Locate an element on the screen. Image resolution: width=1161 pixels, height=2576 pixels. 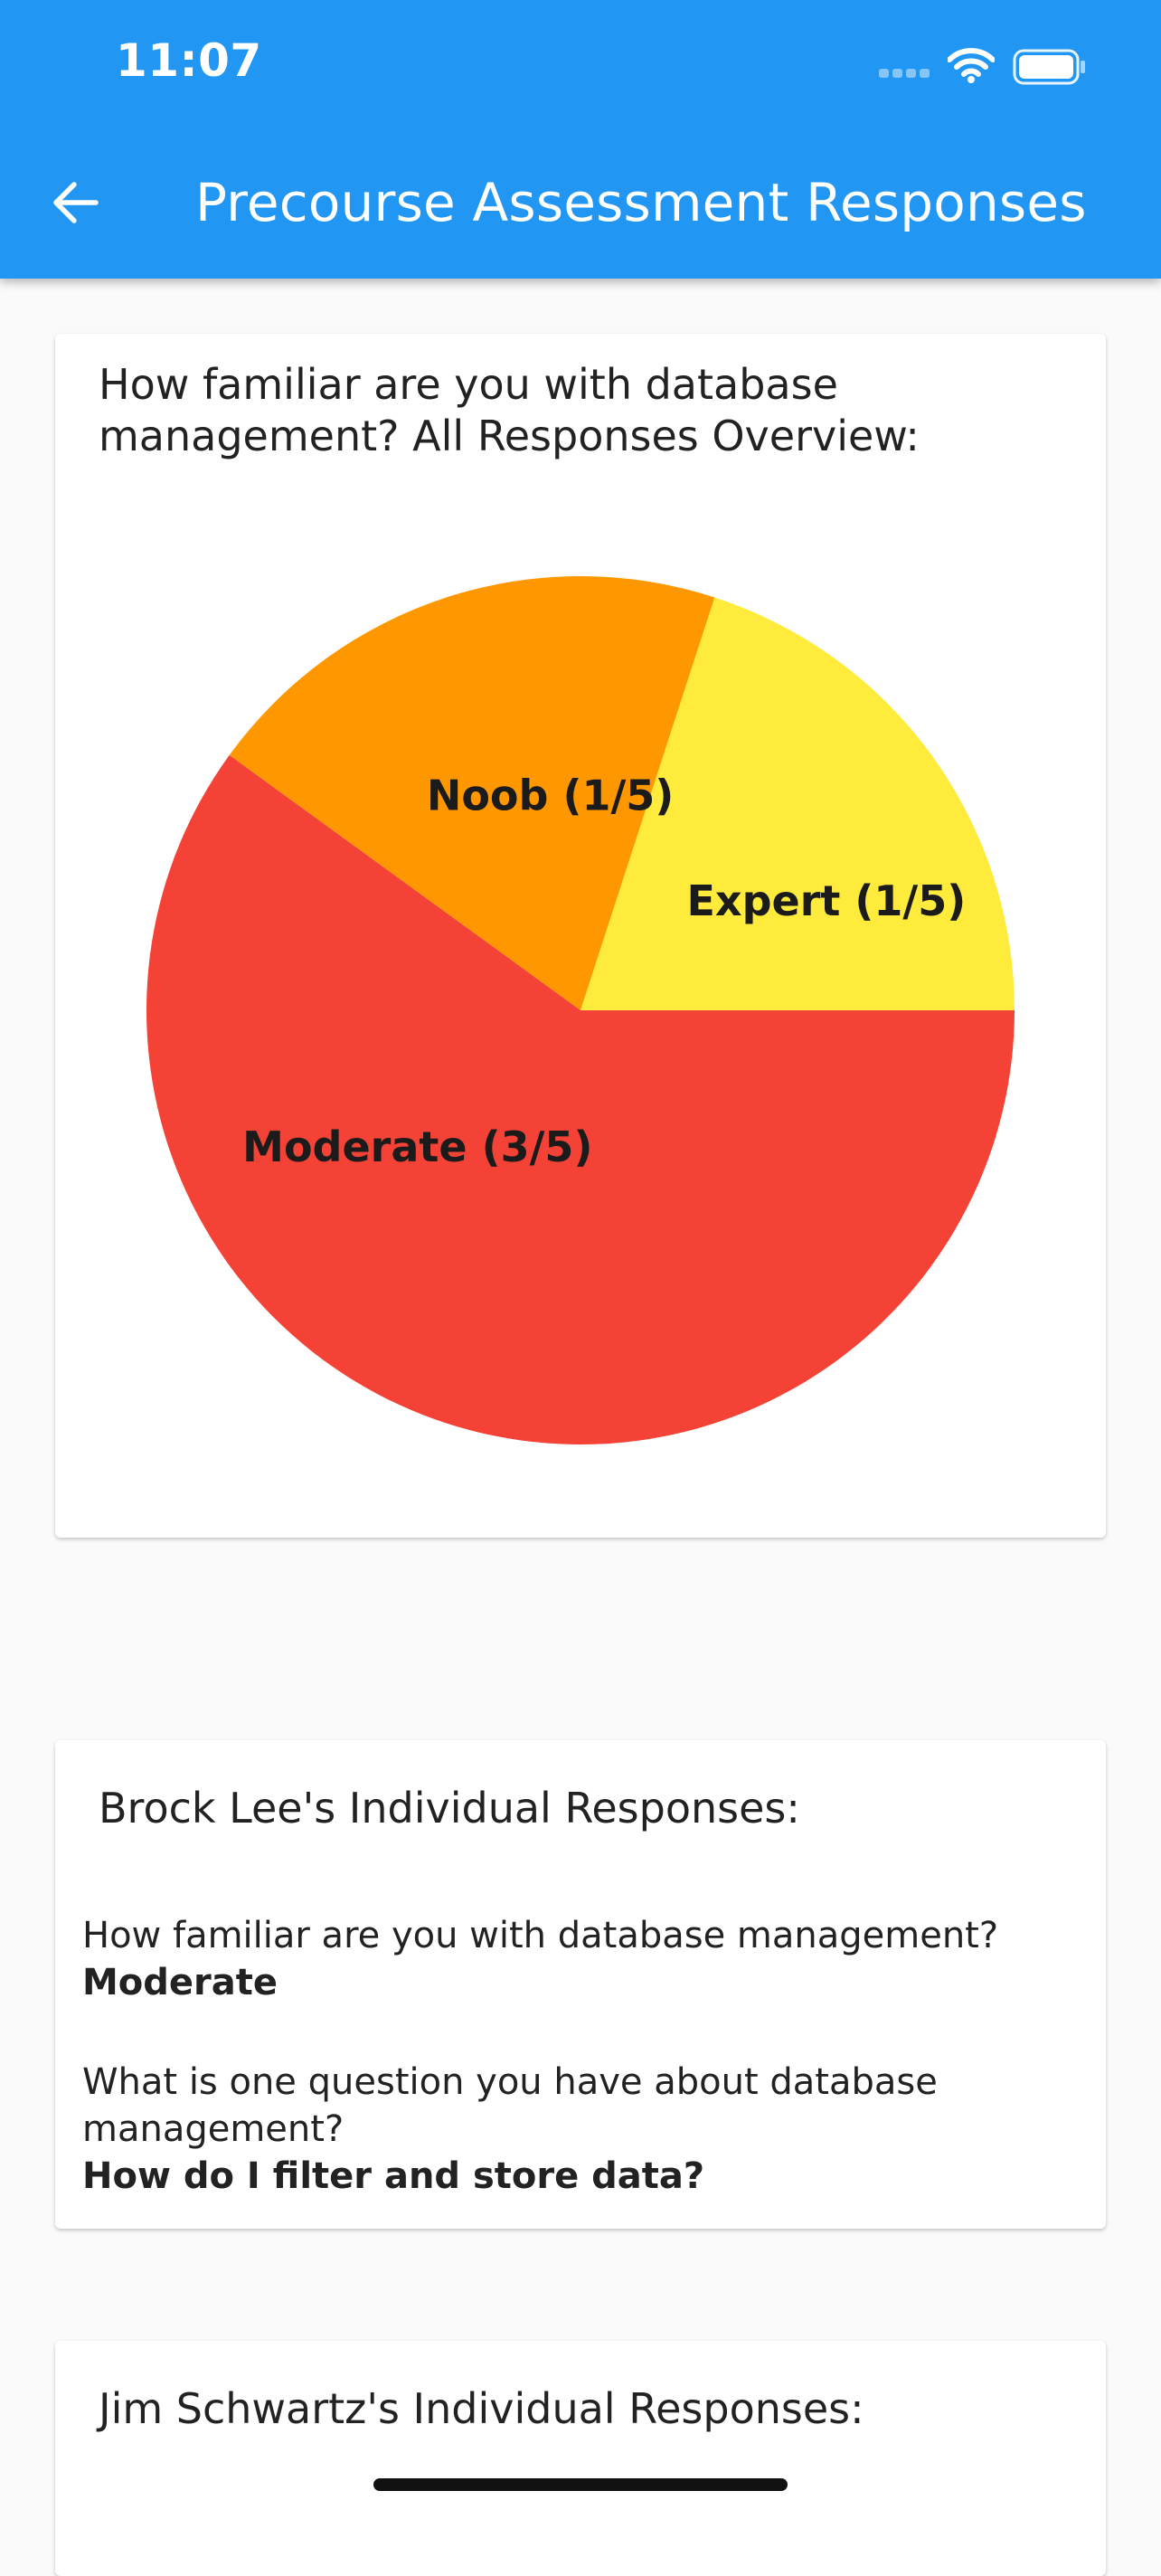
cellular-signal-icon is located at coordinates (905, 75).